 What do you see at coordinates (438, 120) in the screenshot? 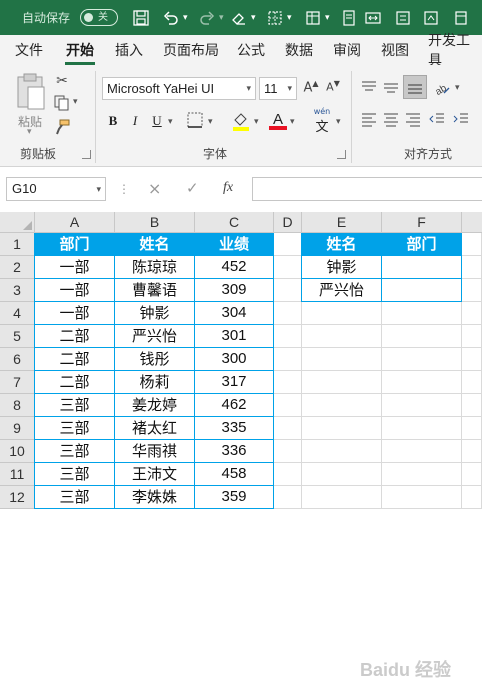
I see `decrease-indent-icon` at bounding box center [438, 120].